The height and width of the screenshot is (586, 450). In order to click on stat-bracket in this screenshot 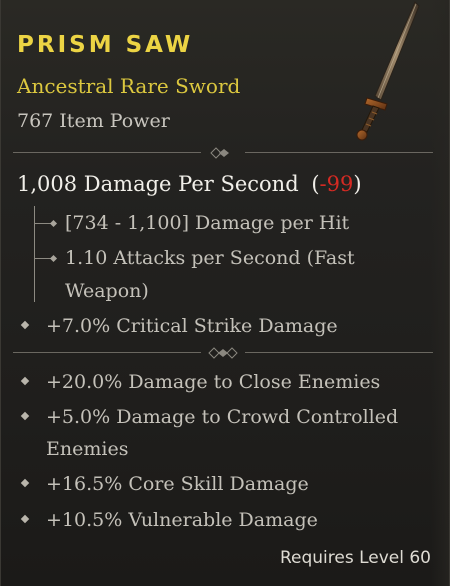, I will do `click(34, 254)`.